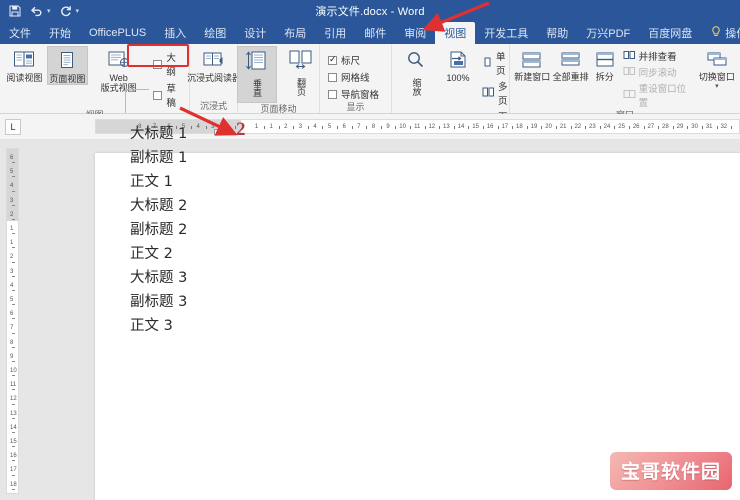 This screenshot has height=500, width=740. I want to click on tab-wondershare-pdf: 万兴PDF, so click(608, 33).